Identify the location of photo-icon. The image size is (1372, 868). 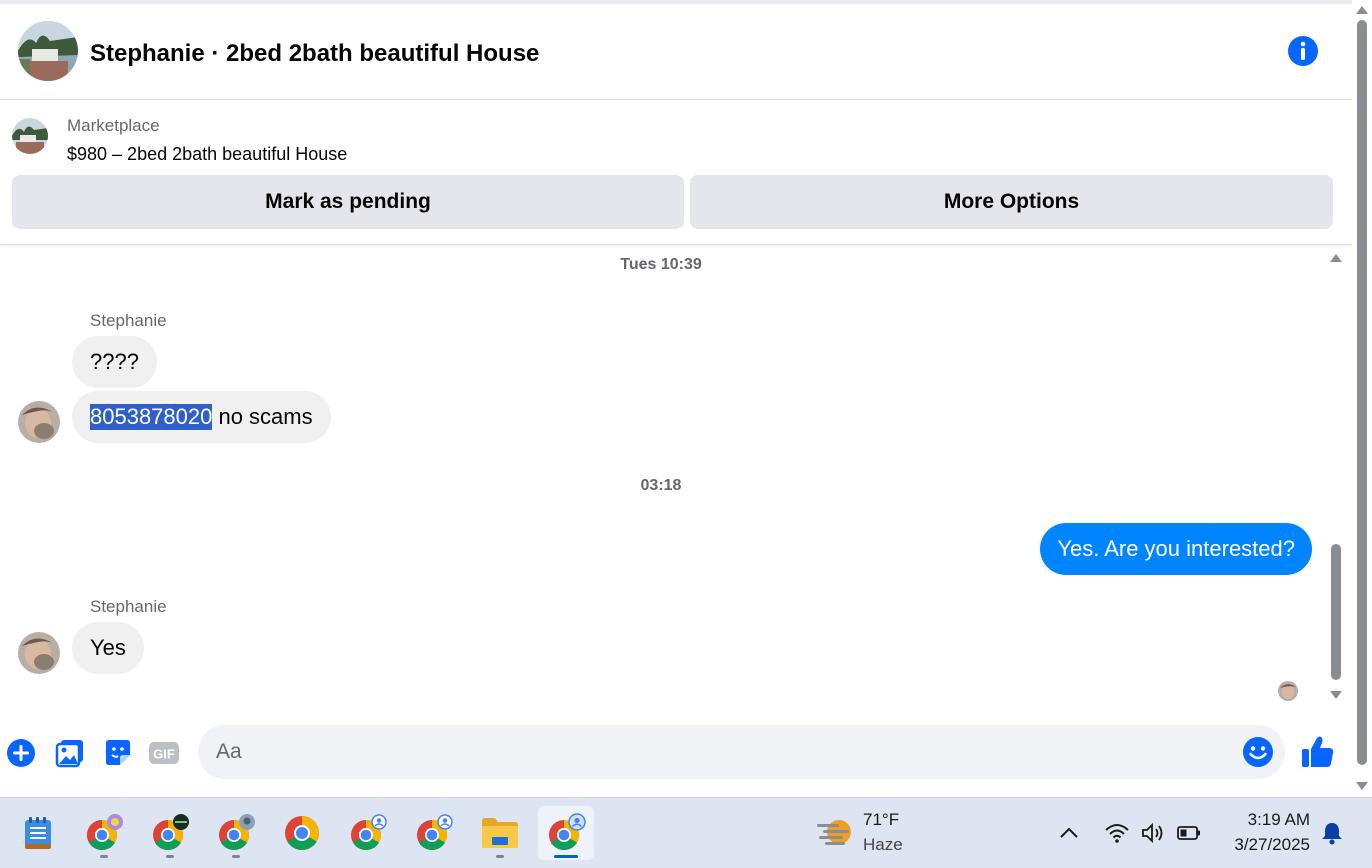
(70, 753).